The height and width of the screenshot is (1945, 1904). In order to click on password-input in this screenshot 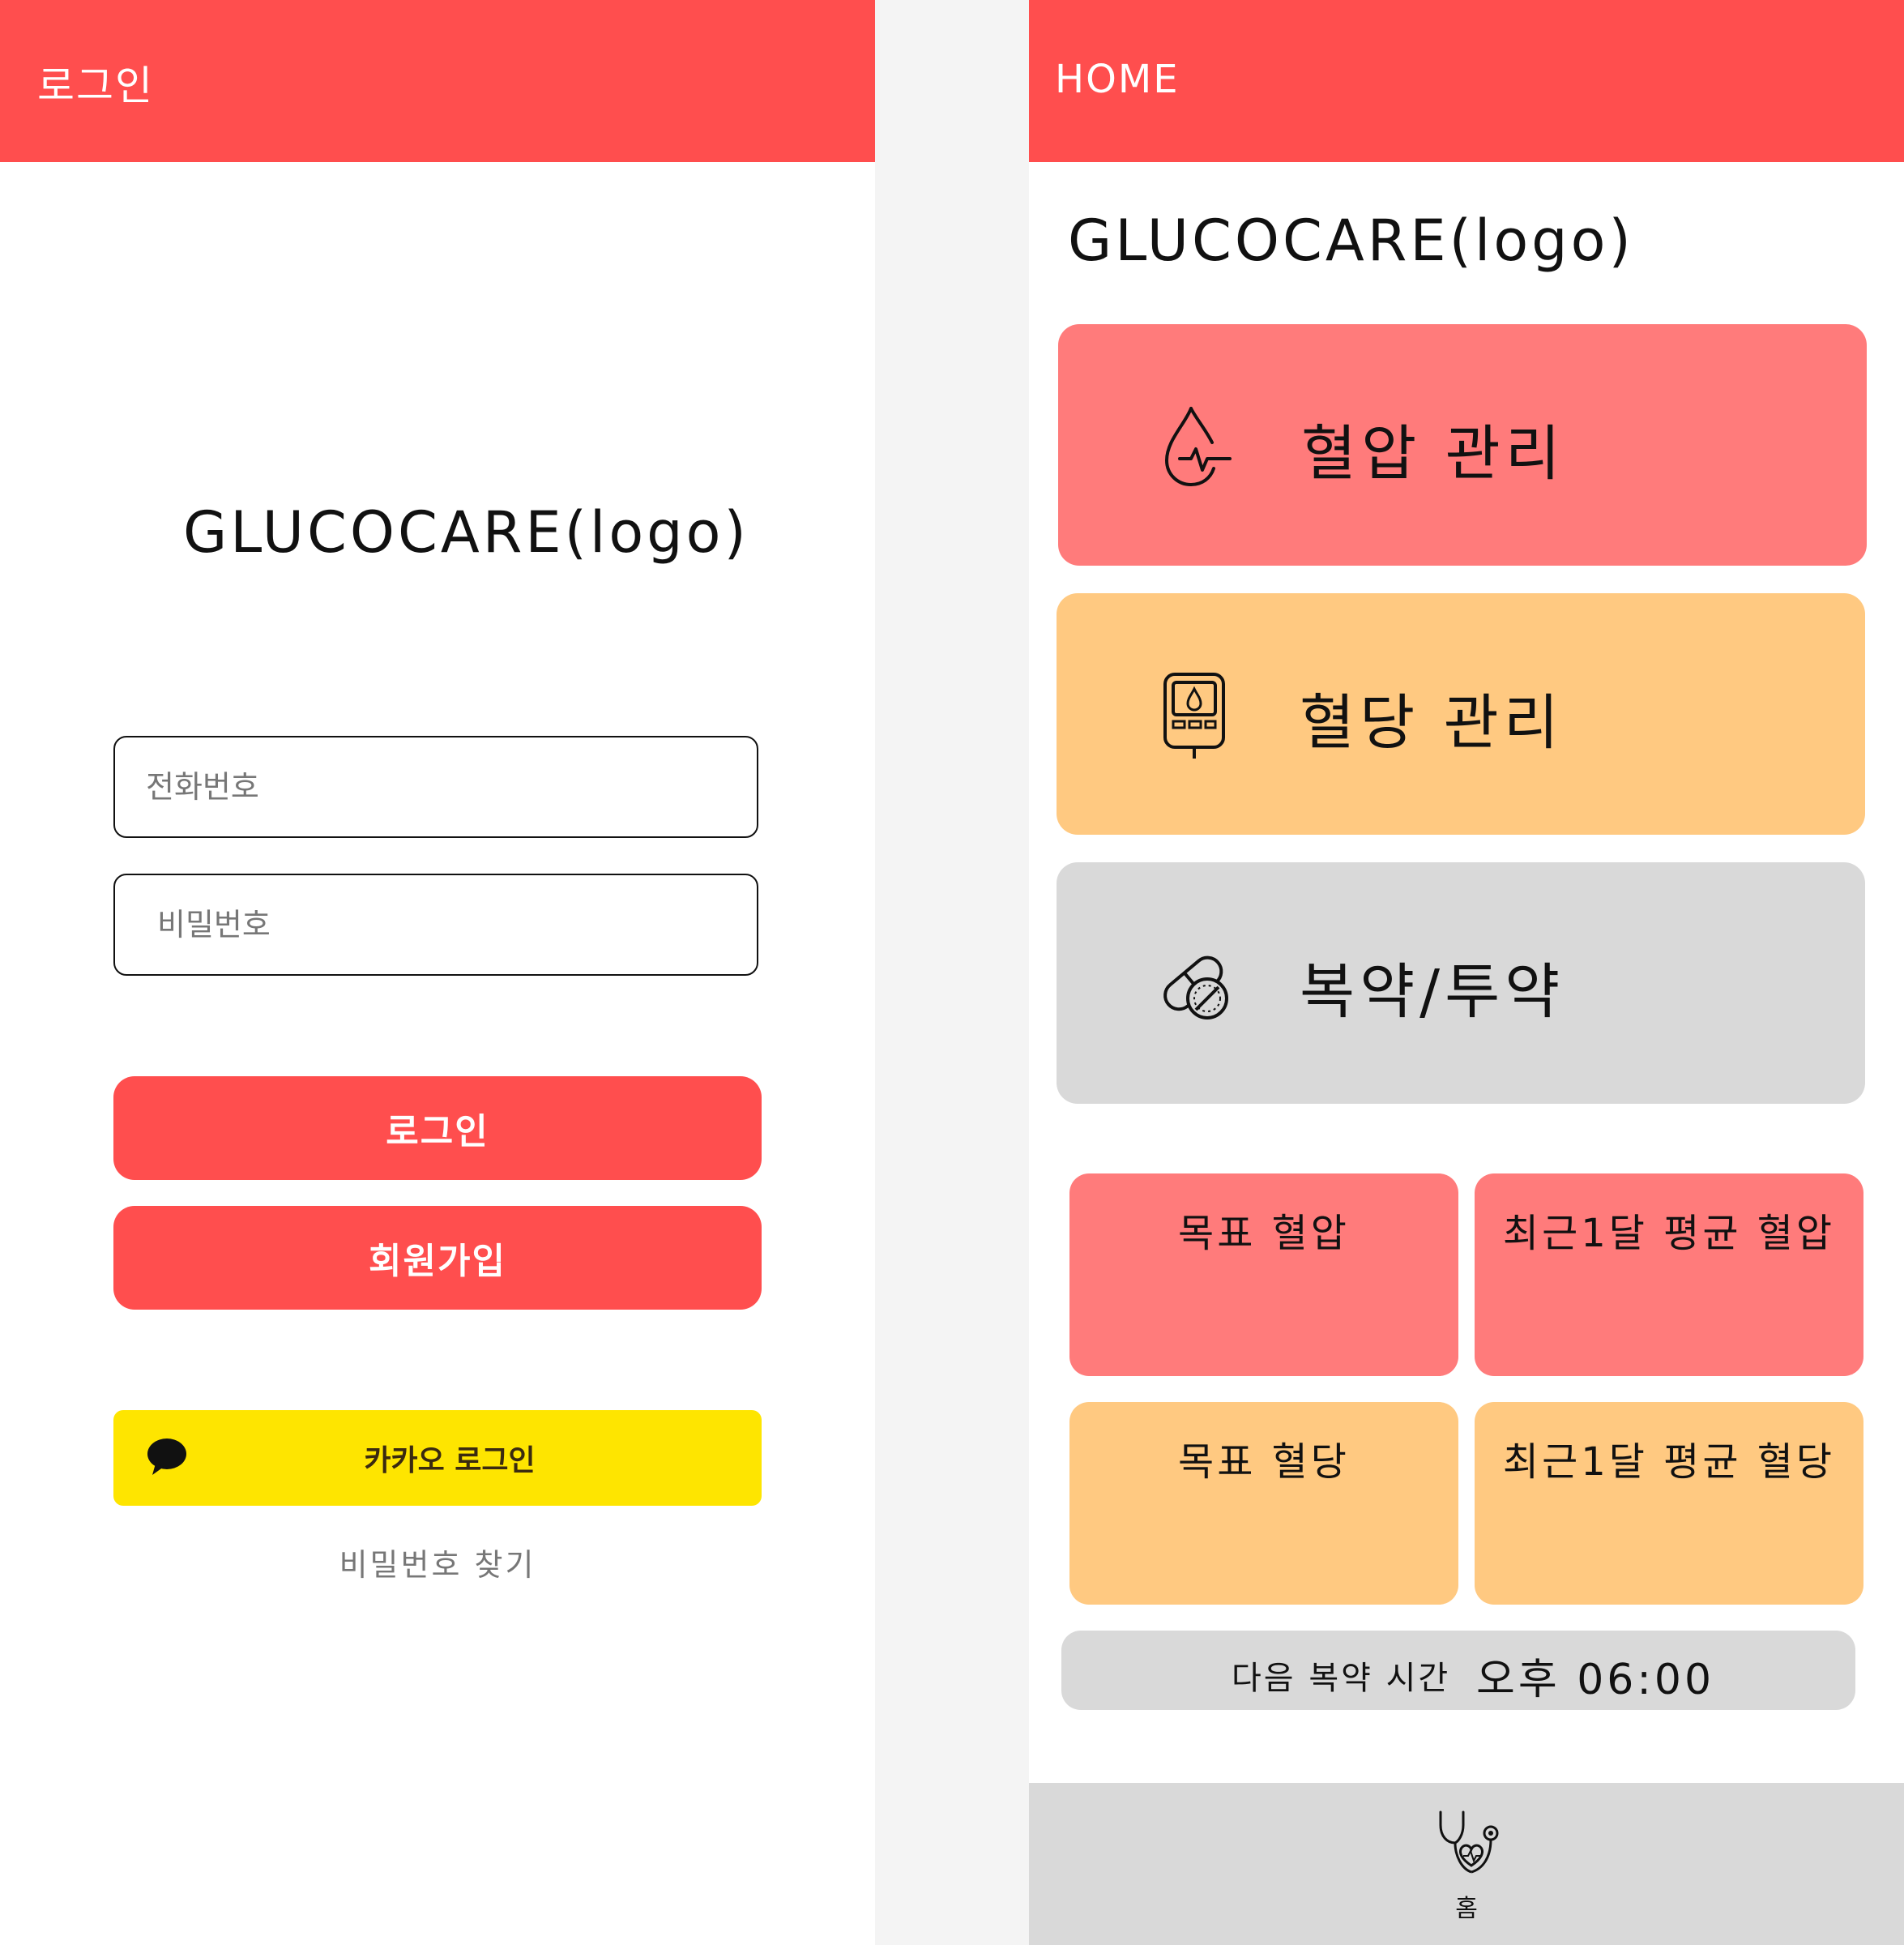, I will do `click(436, 924)`.